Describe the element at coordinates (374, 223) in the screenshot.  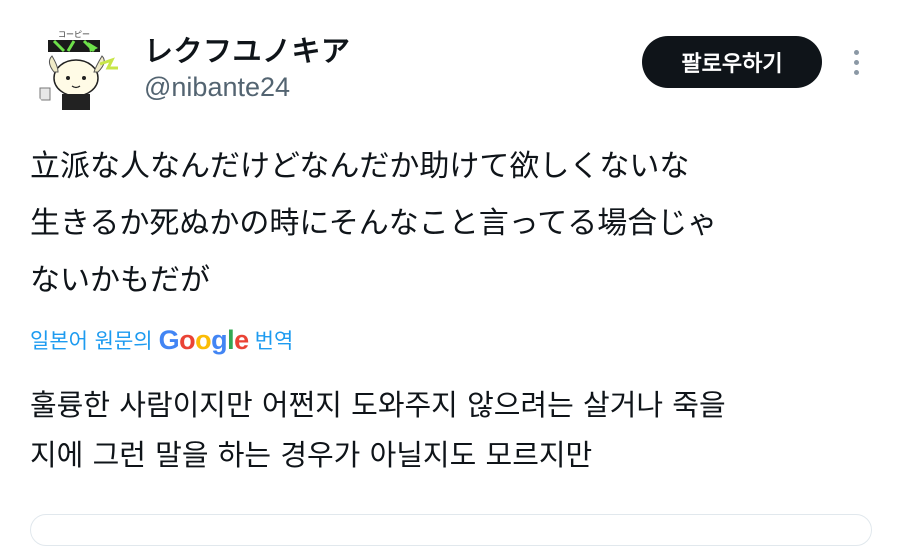
I see `tweet-text-line: 生きるか死ぬかの時にそんなこと言ってる場合じゃ` at that location.